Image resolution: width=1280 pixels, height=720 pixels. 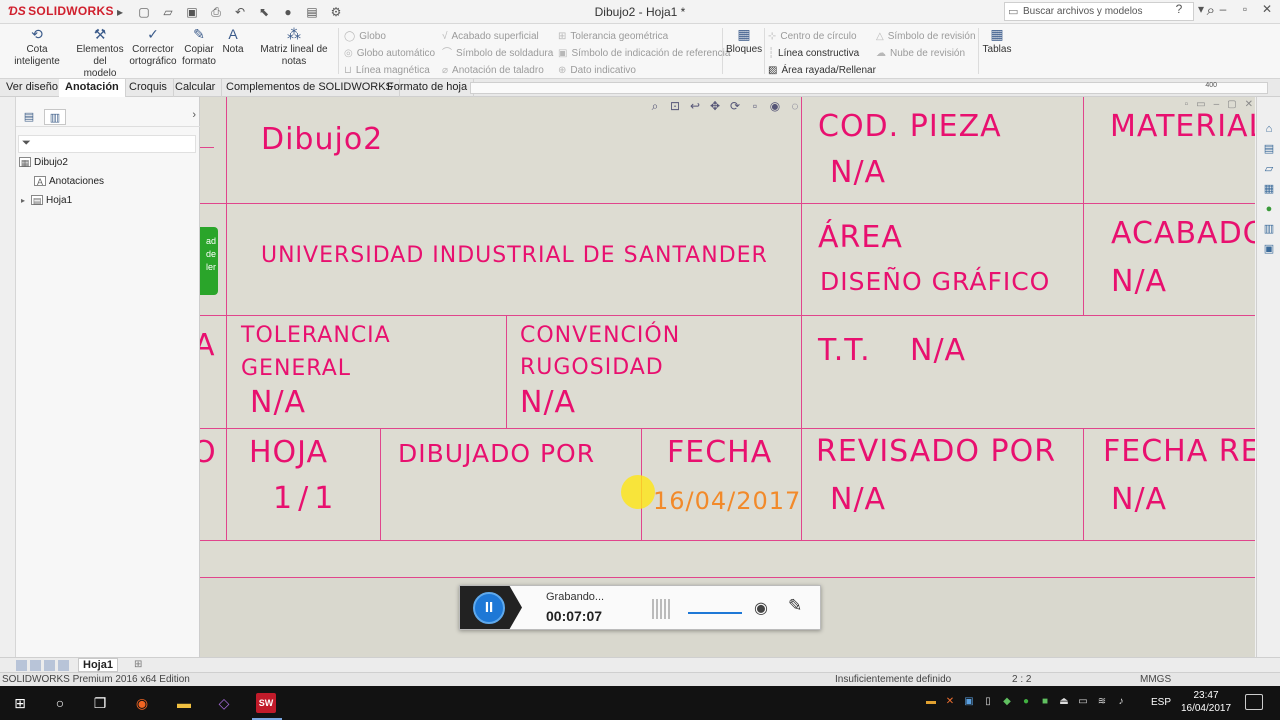 What do you see at coordinates (428, 88) in the screenshot?
I see `tab-formato-hoja: Formato de hoja` at bounding box center [428, 88].